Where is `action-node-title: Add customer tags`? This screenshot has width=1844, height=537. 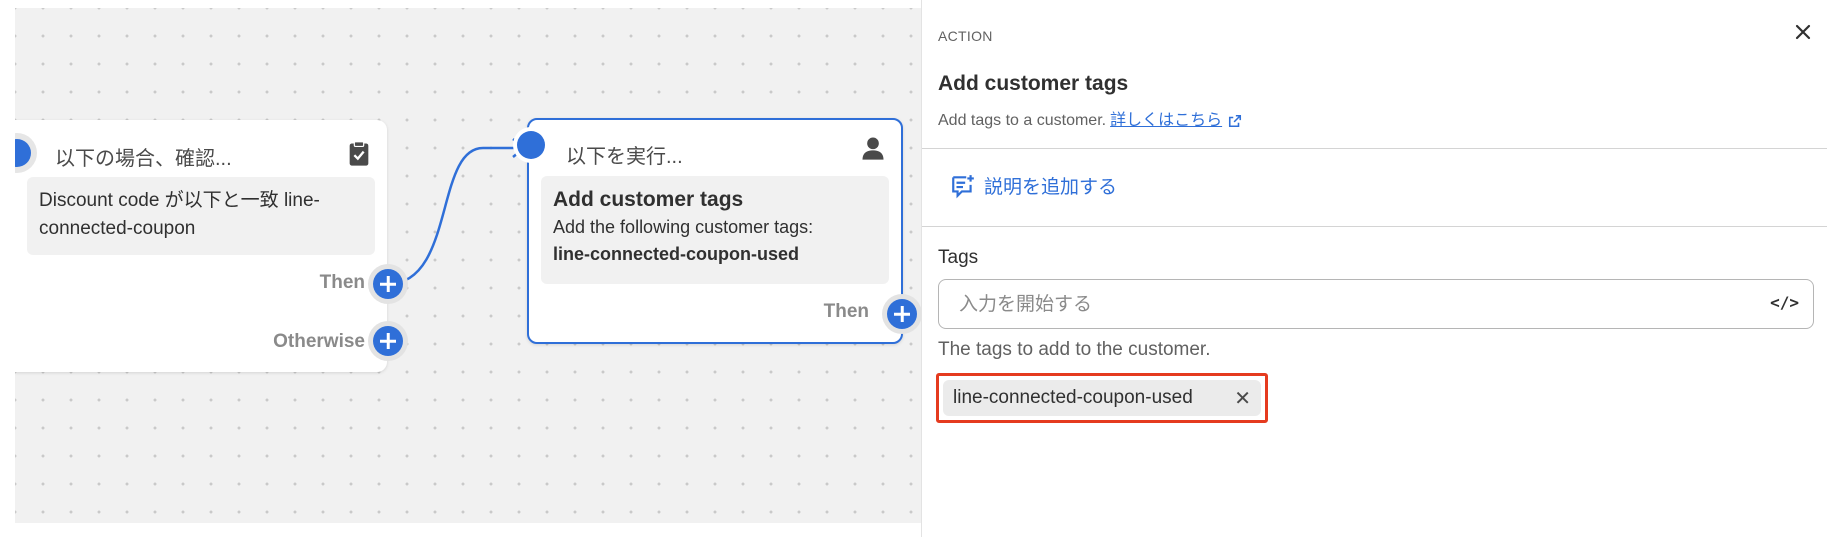 action-node-title: Add customer tags is located at coordinates (648, 199).